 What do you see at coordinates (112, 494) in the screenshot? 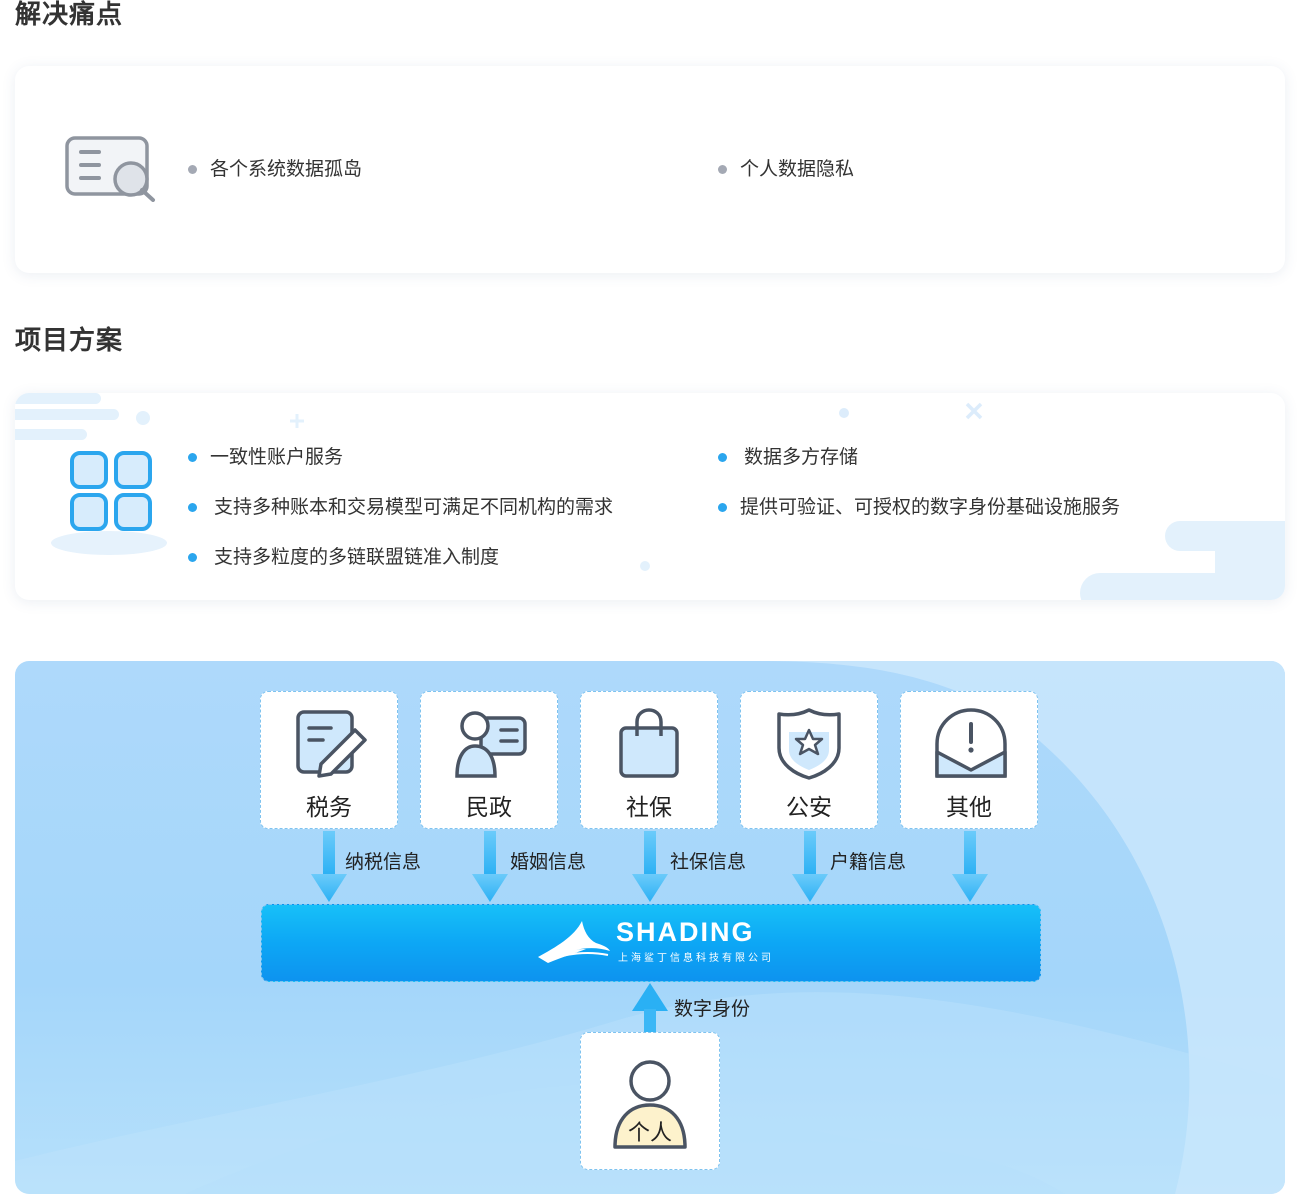
I see `grid-apps-icon` at bounding box center [112, 494].